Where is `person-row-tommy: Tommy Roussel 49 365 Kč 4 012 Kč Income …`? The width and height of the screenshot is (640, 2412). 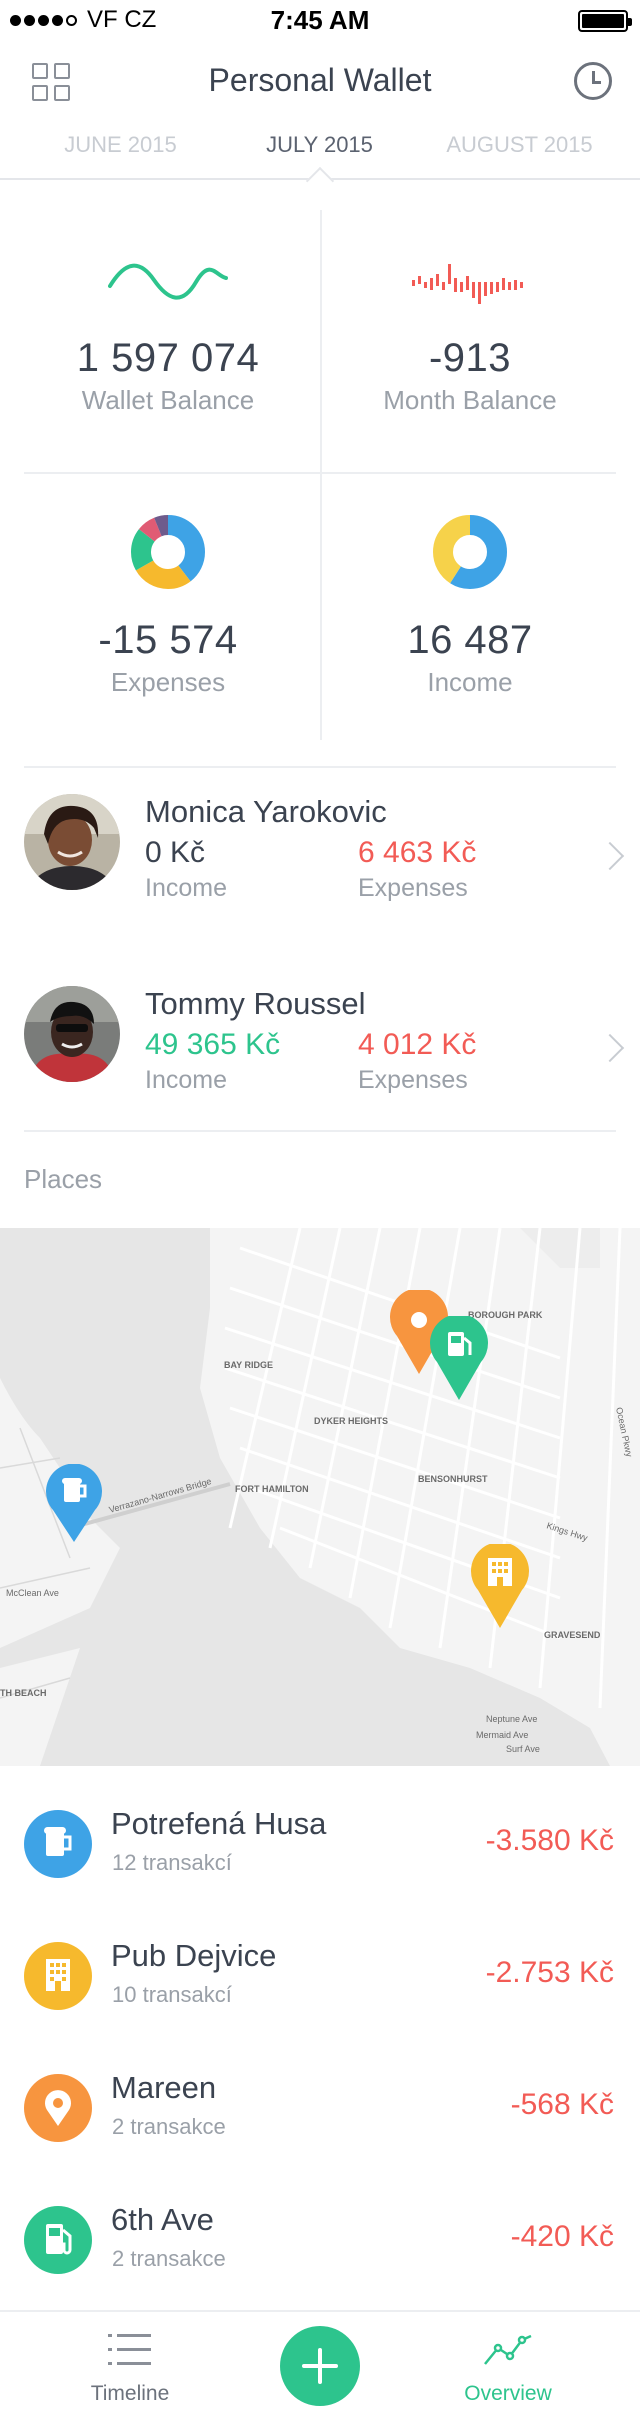 person-row-tommy: Tommy Roussel 49 365 Kč 4 012 Kč Income … is located at coordinates (320, 1057).